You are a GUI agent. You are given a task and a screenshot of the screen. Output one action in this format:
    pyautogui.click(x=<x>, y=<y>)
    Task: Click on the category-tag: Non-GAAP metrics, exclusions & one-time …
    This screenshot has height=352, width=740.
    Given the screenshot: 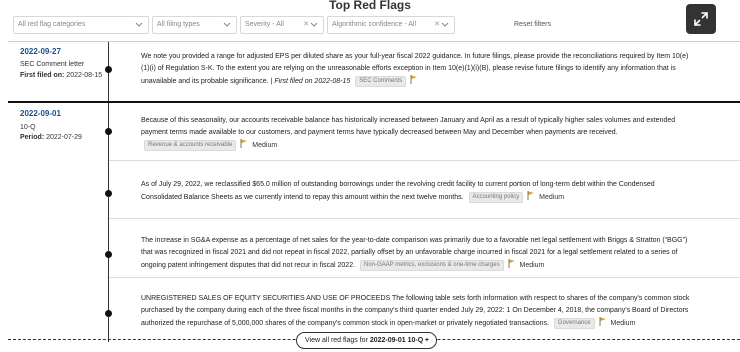 What is the action you would take?
    pyautogui.click(x=431, y=265)
    